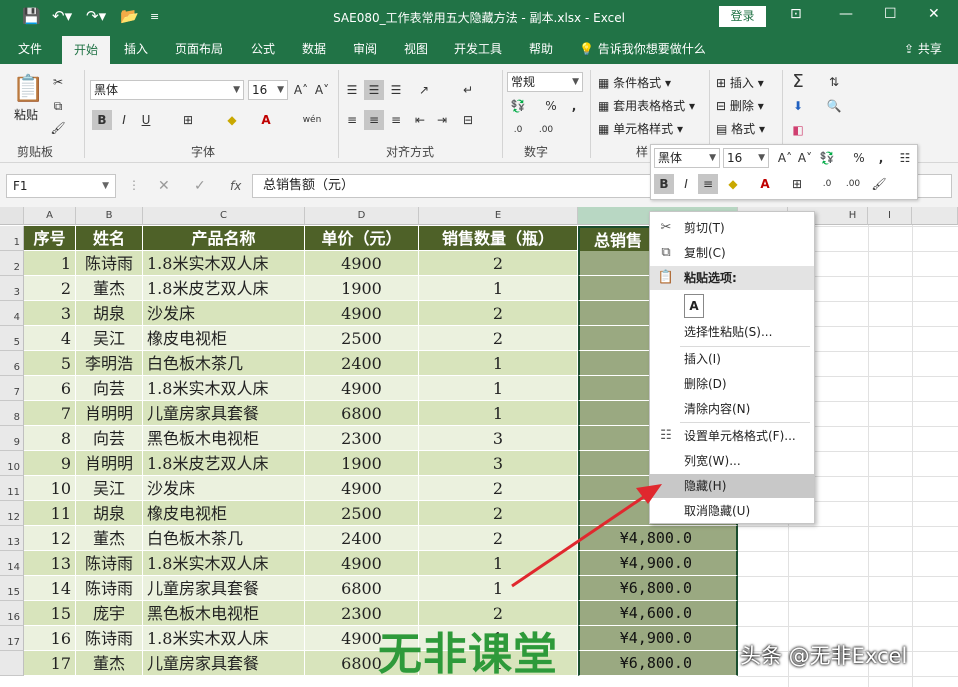 This screenshot has width=958, height=687. What do you see at coordinates (890, 216) in the screenshot?
I see `column-header-i: I` at bounding box center [890, 216].